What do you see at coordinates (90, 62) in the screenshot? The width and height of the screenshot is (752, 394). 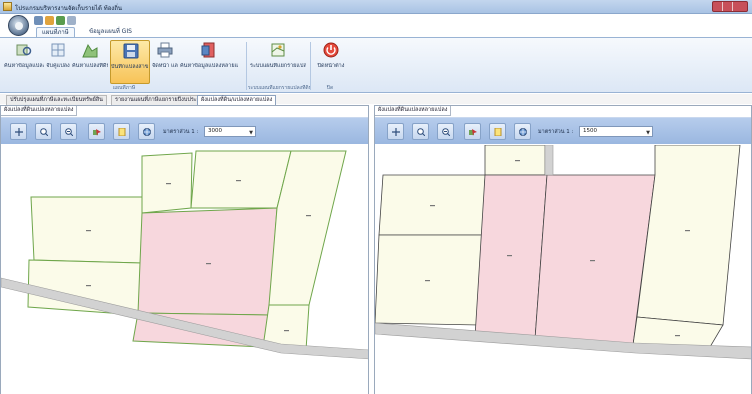 I see `ribbon-button-parcel: ค้นหาแปลงที่ดิน` at bounding box center [90, 62].